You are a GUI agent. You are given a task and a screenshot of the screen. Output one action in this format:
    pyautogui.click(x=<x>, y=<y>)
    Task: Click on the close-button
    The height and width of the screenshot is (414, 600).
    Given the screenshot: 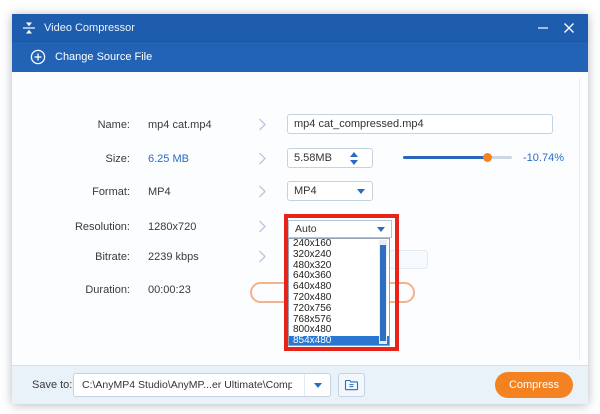 What is the action you would take?
    pyautogui.click(x=569, y=28)
    